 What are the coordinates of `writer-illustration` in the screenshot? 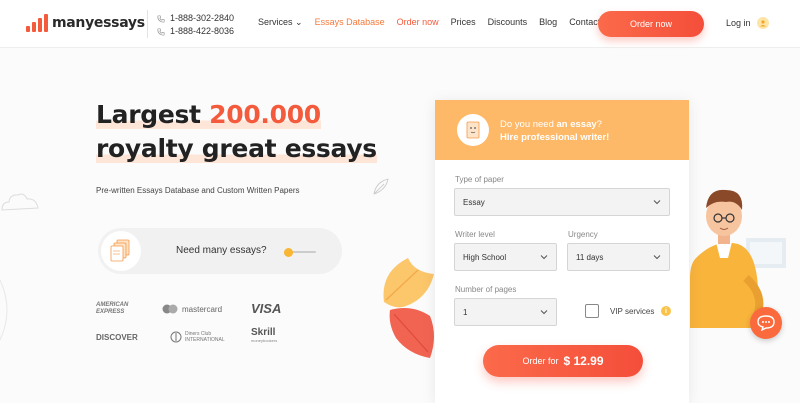 It's located at (738, 258).